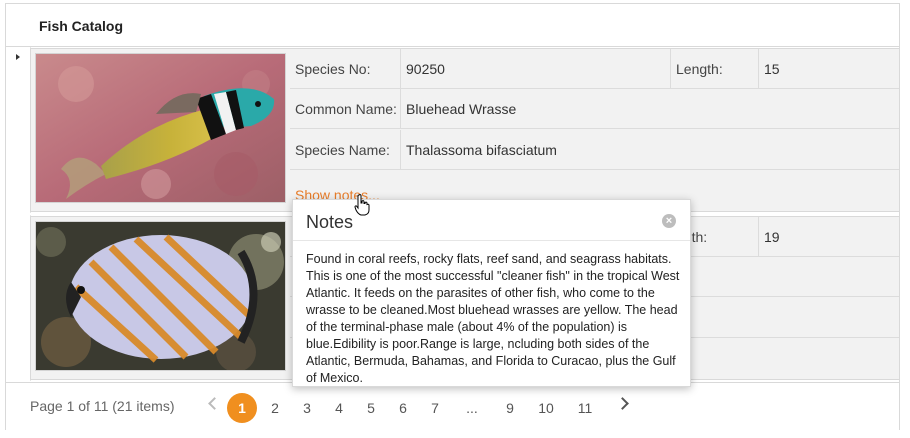  Describe the element at coordinates (772, 69) in the screenshot. I see `length-value: 15` at that location.